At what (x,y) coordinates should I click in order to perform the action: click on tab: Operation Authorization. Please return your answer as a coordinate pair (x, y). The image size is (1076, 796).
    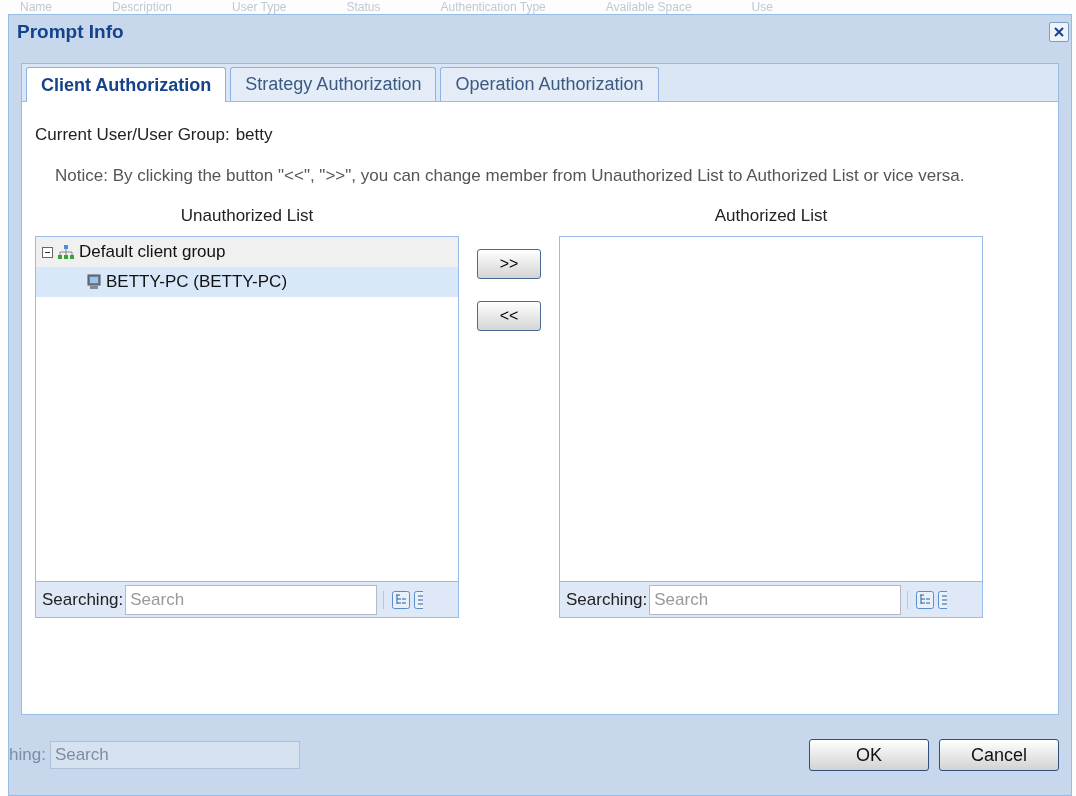
    Looking at the image, I should click on (549, 84).